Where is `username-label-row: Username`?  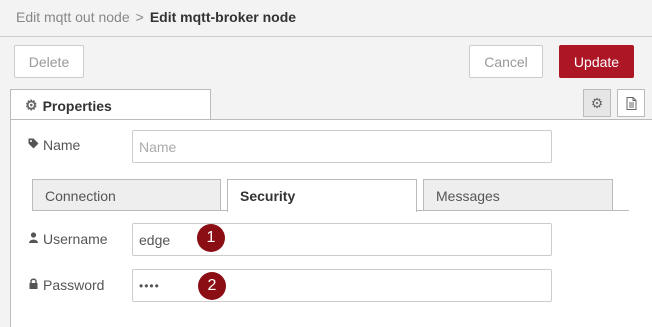
username-label-row: Username is located at coordinates (68, 239).